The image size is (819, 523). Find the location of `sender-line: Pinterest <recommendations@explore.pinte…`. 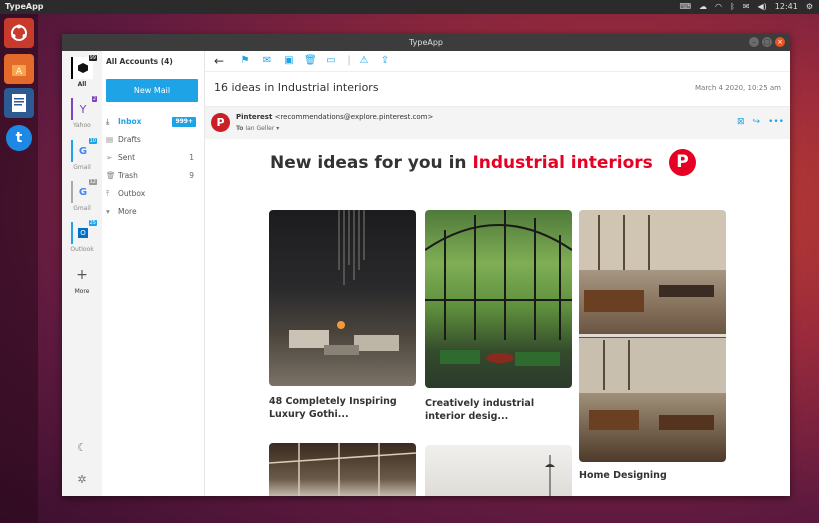

sender-line: Pinterest <recommendations@explore.pinte… is located at coordinates (334, 117).